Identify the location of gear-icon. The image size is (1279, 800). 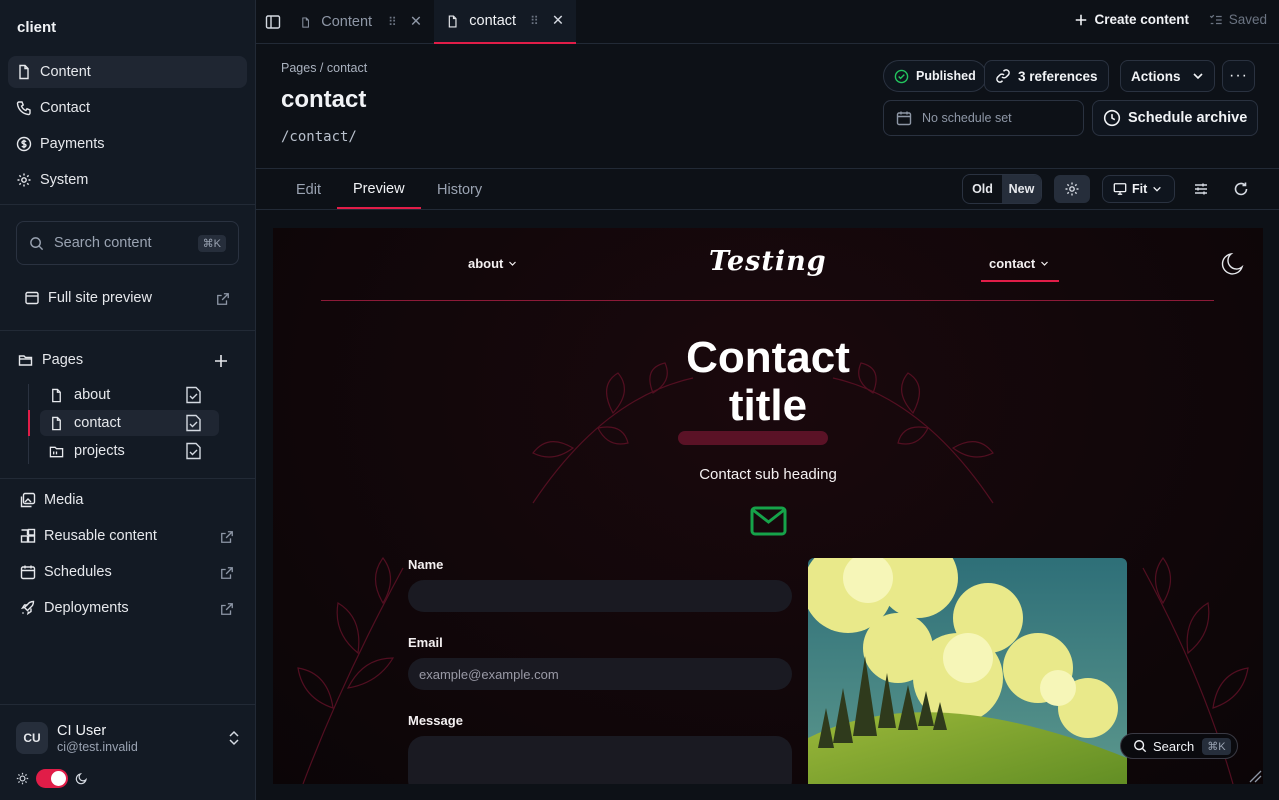
(1072, 189).